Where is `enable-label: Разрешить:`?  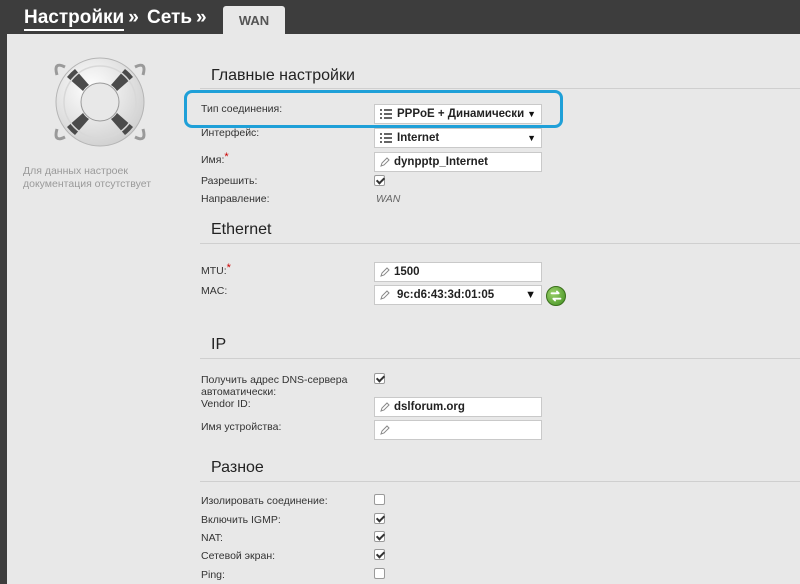 enable-label: Разрешить: is located at coordinates (229, 181).